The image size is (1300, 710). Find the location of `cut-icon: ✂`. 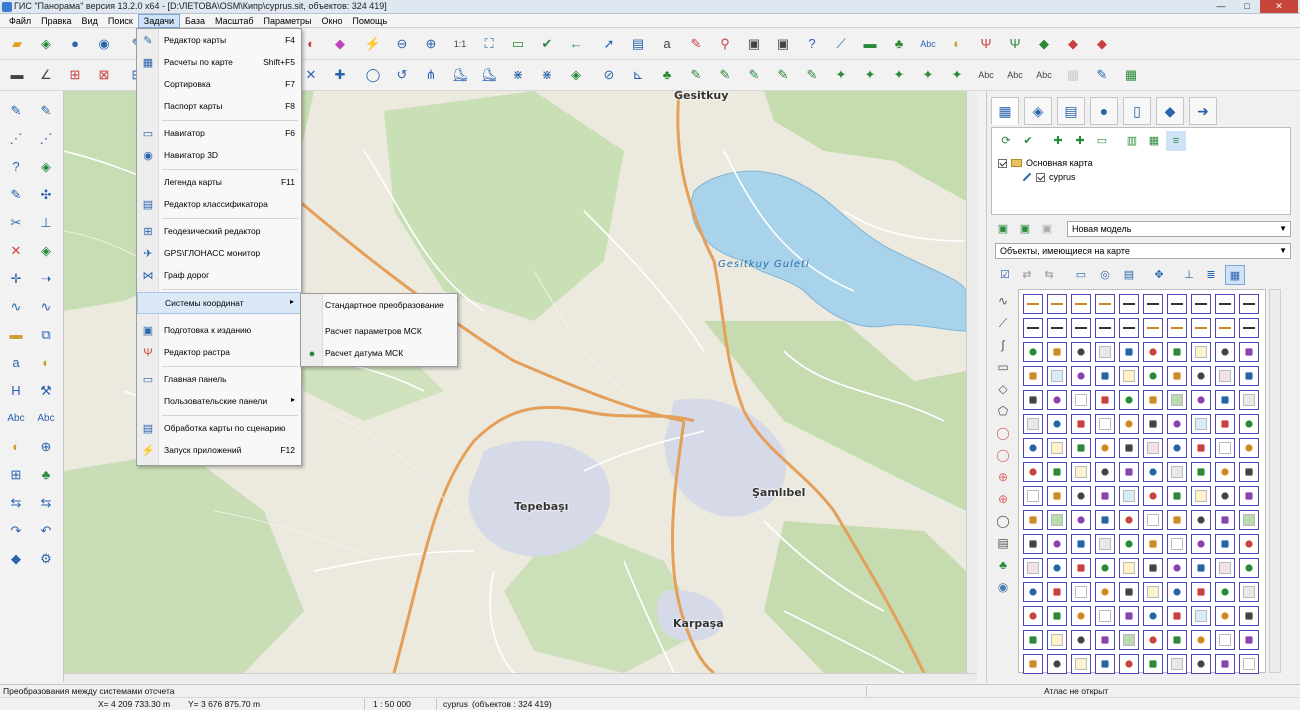

cut-icon: ✂ is located at coordinates (16, 223).